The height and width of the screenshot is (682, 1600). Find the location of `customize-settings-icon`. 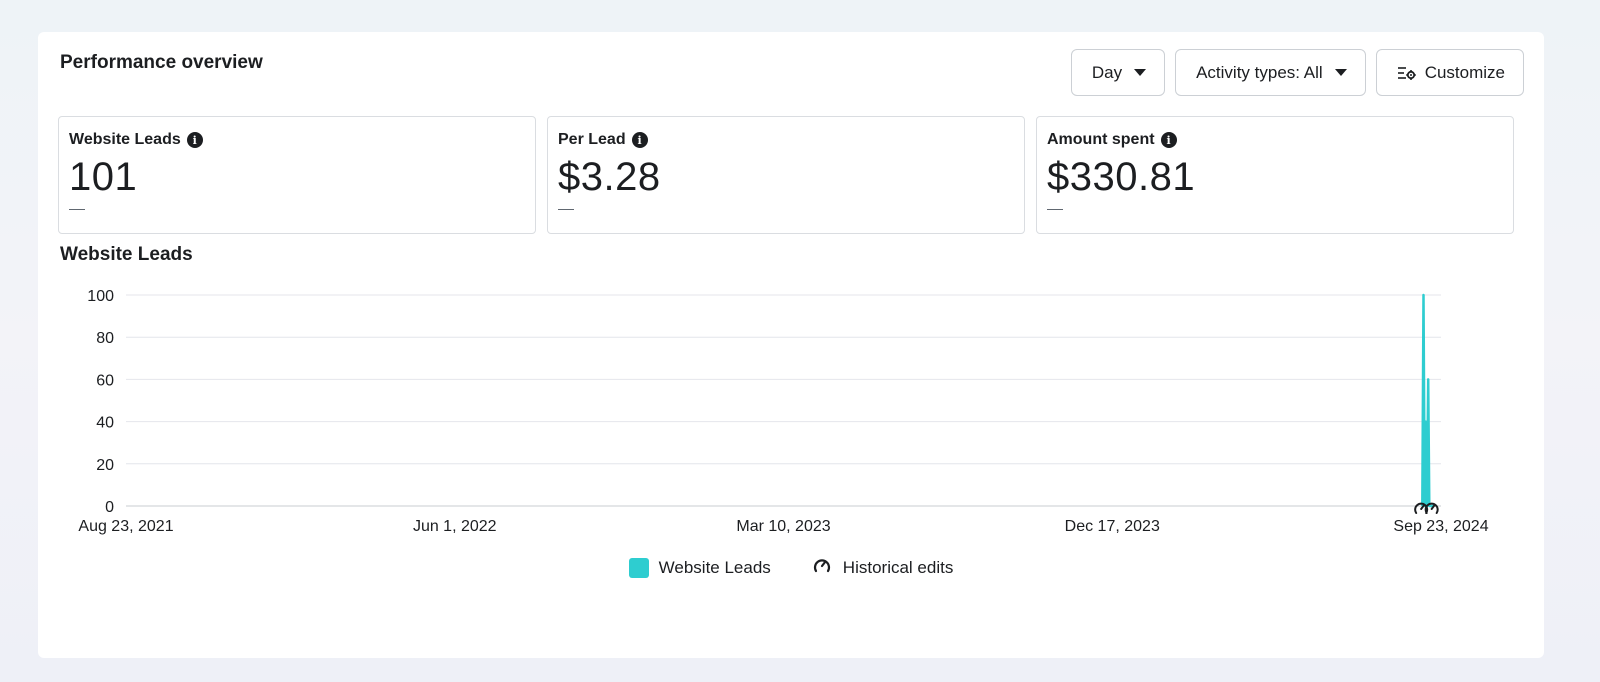

customize-settings-icon is located at coordinates (1407, 73).